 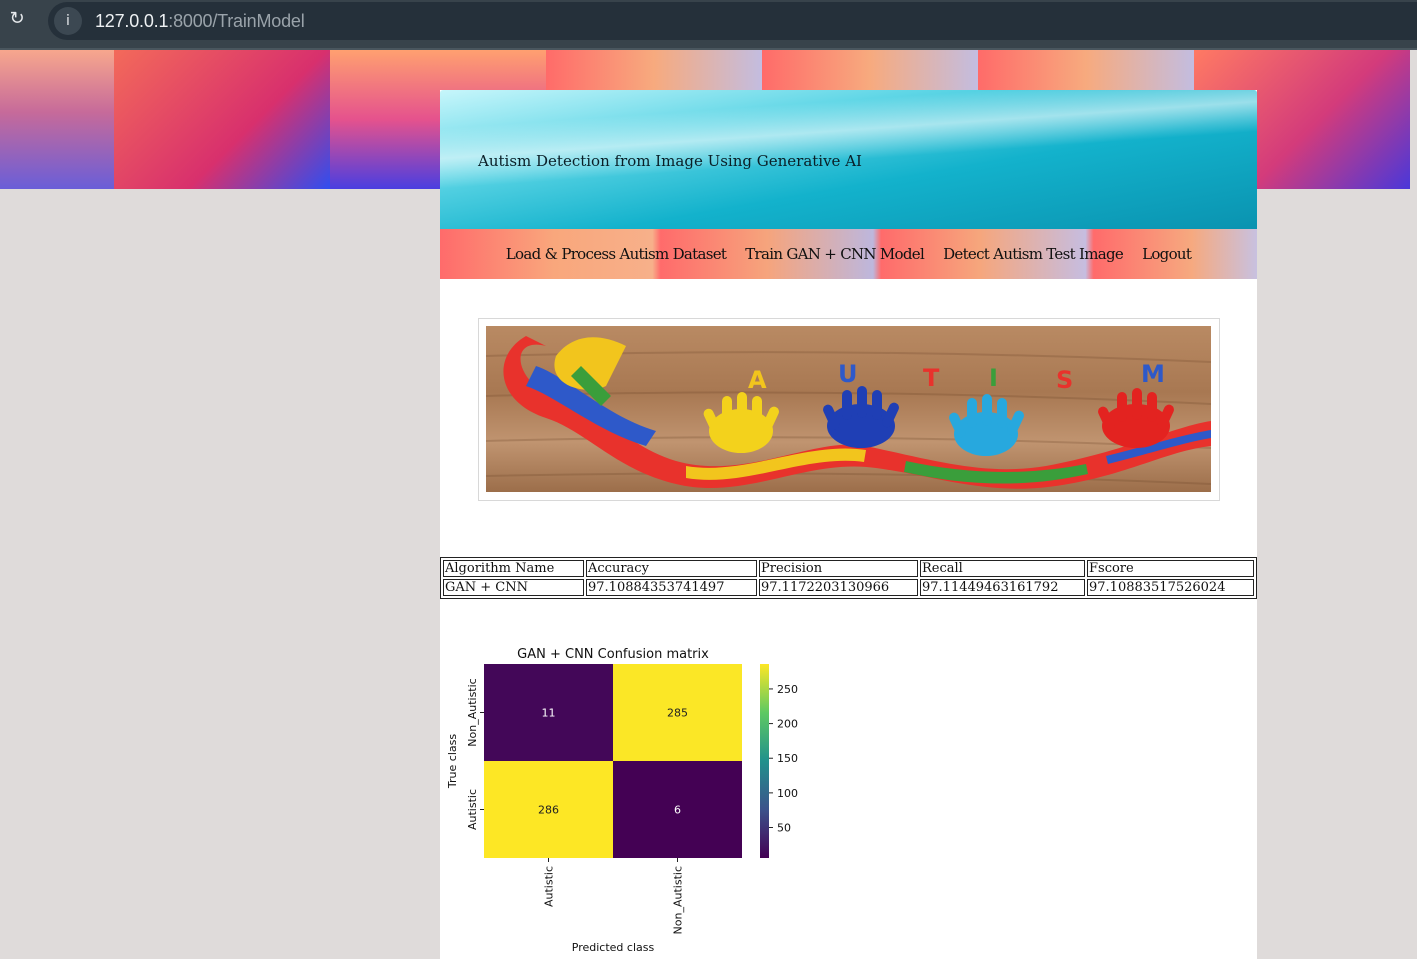 I want to click on cell-accuracy: 97.10884353741497, so click(x=671, y=587).